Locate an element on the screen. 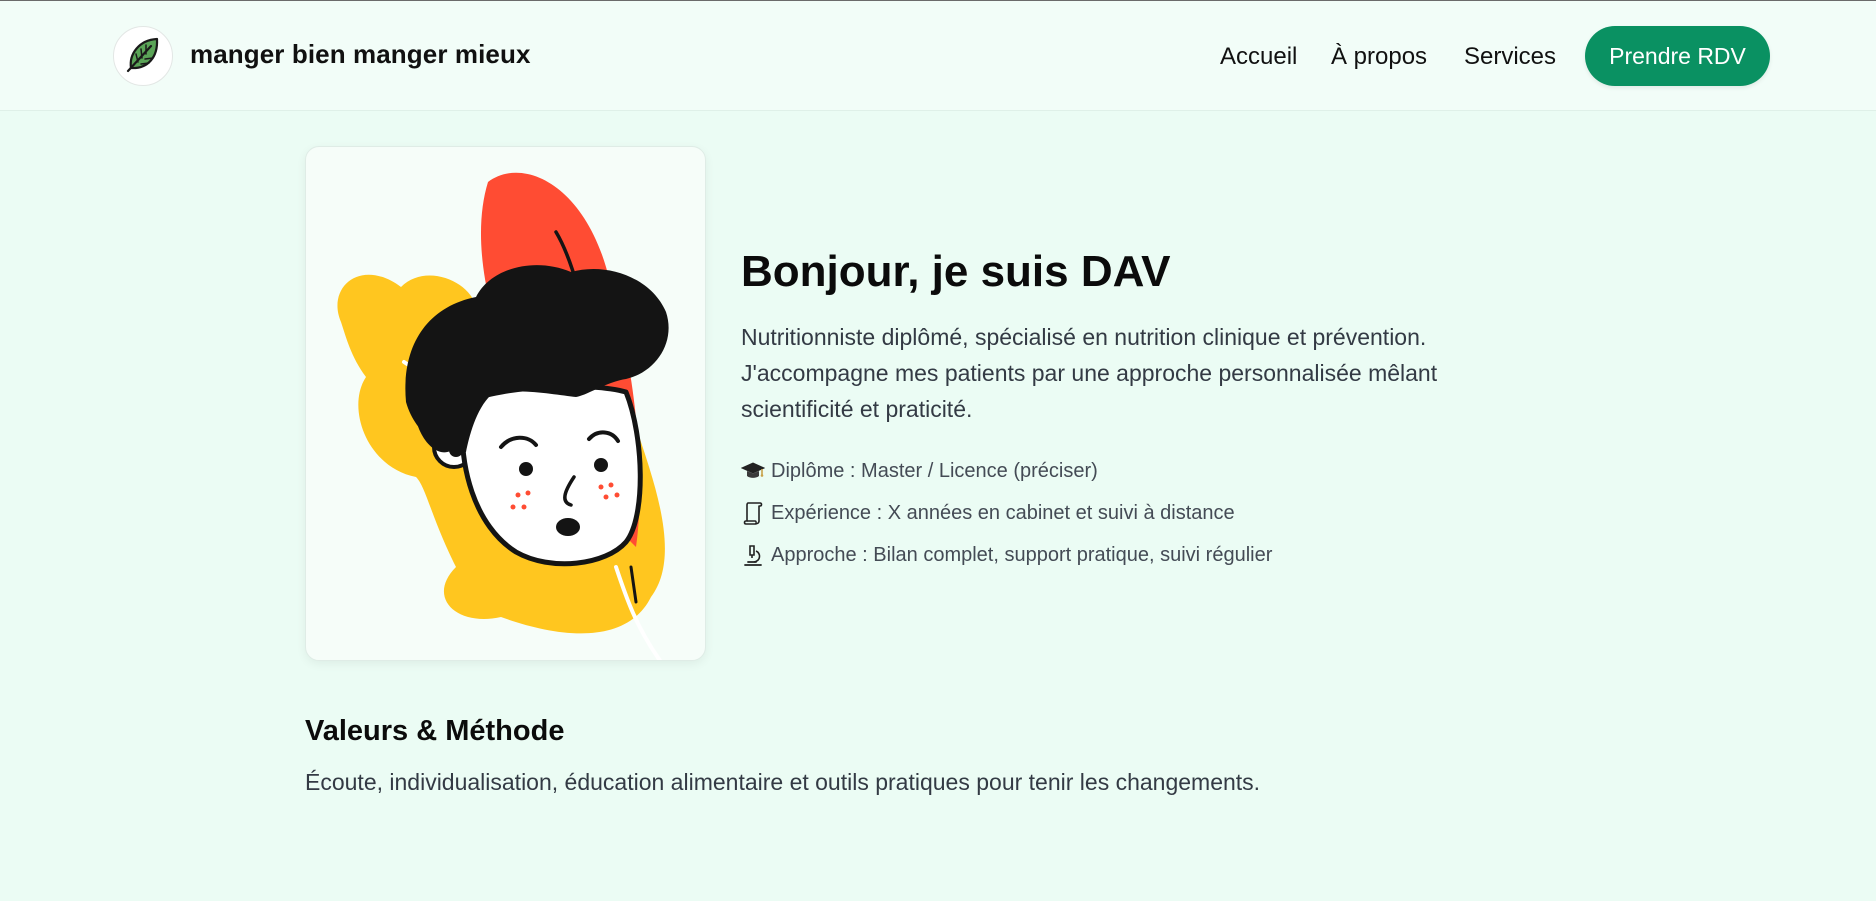 The width and height of the screenshot is (1876, 901). nav-link-accueil: Accueil is located at coordinates (1258, 57).